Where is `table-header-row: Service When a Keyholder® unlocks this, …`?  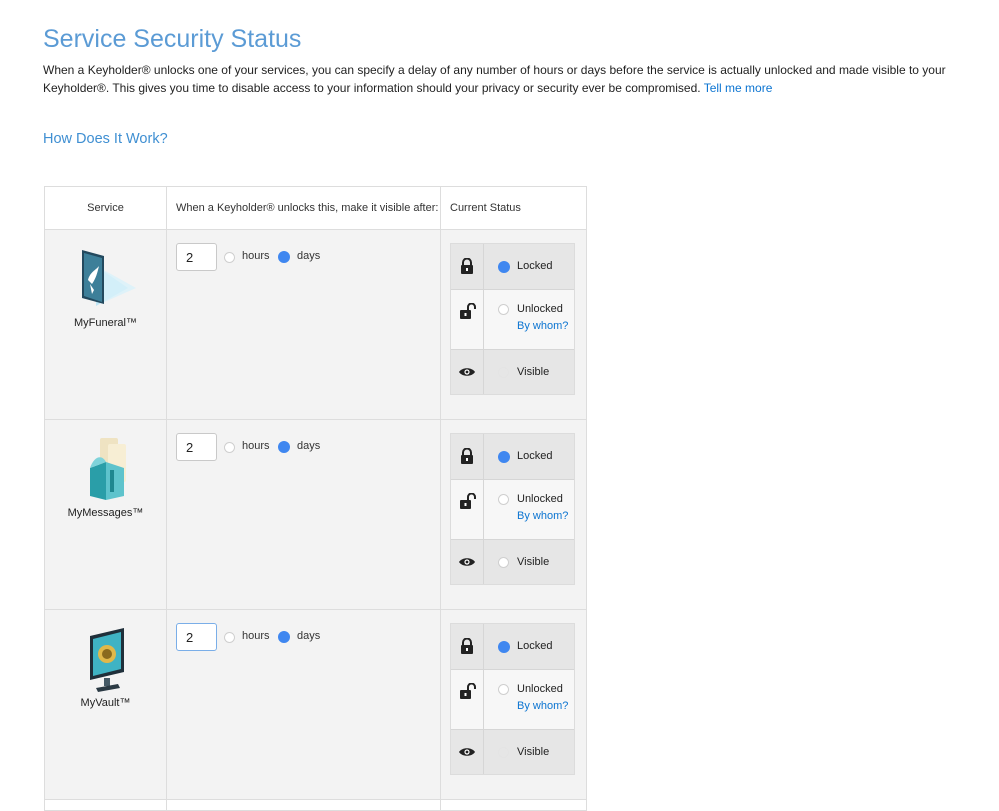 table-header-row: Service When a Keyholder® unlocks this, … is located at coordinates (315, 208).